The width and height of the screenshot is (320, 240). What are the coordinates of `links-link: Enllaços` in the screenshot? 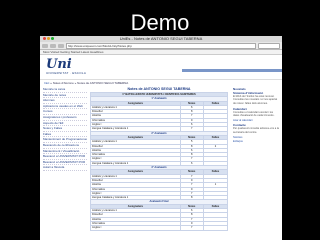 It's located at (256, 142).